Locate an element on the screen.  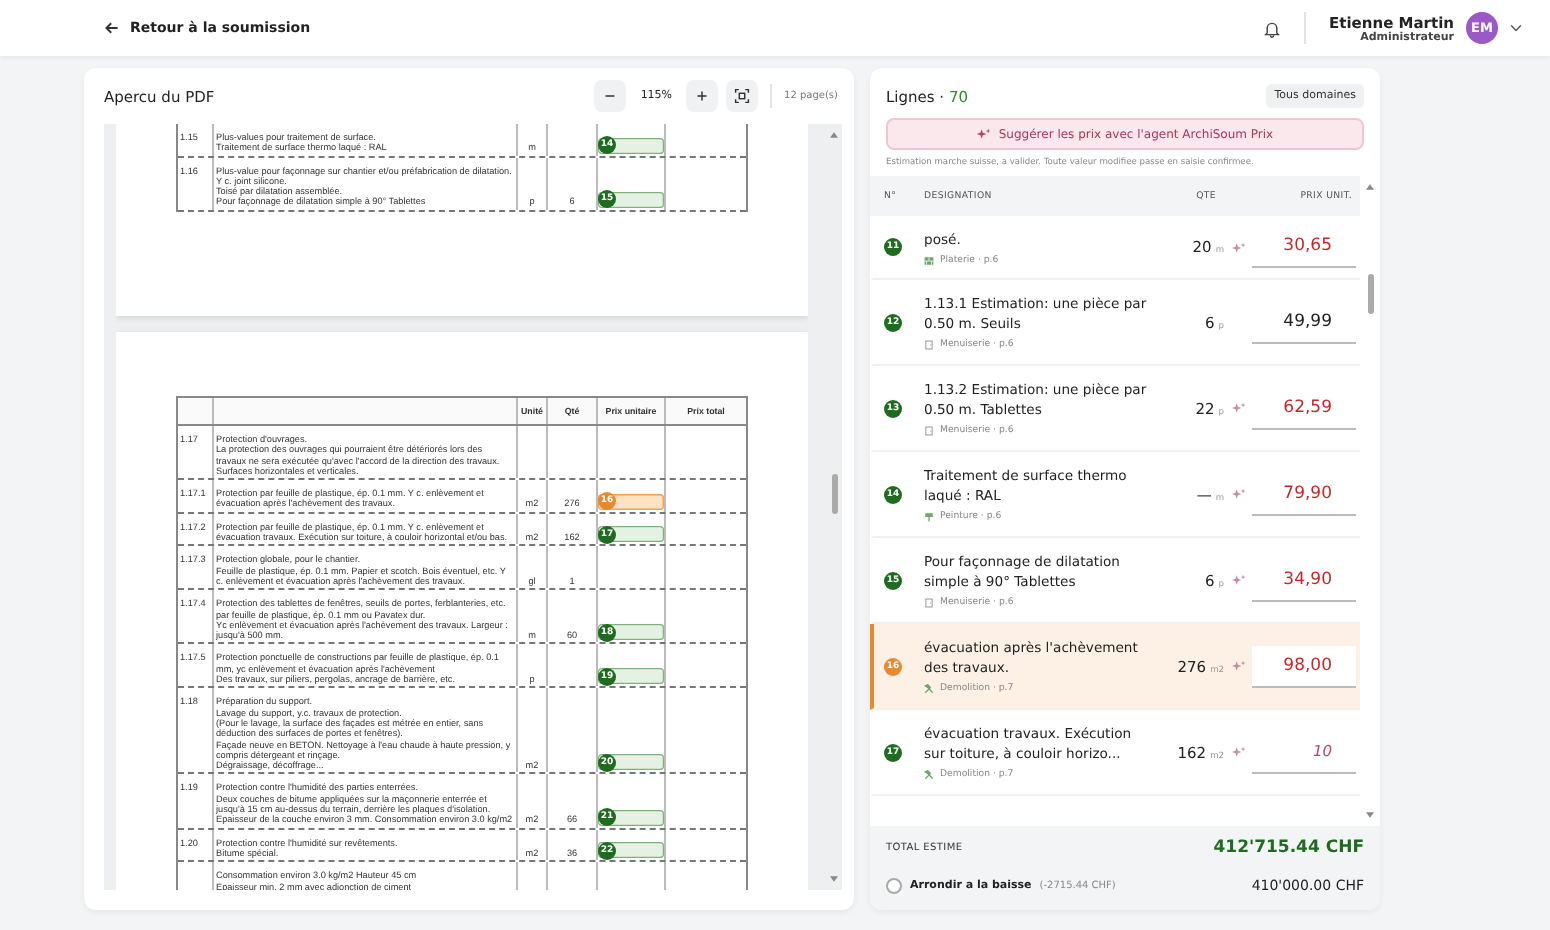
unit-price-field: 30,65 is located at coordinates (1304, 247).